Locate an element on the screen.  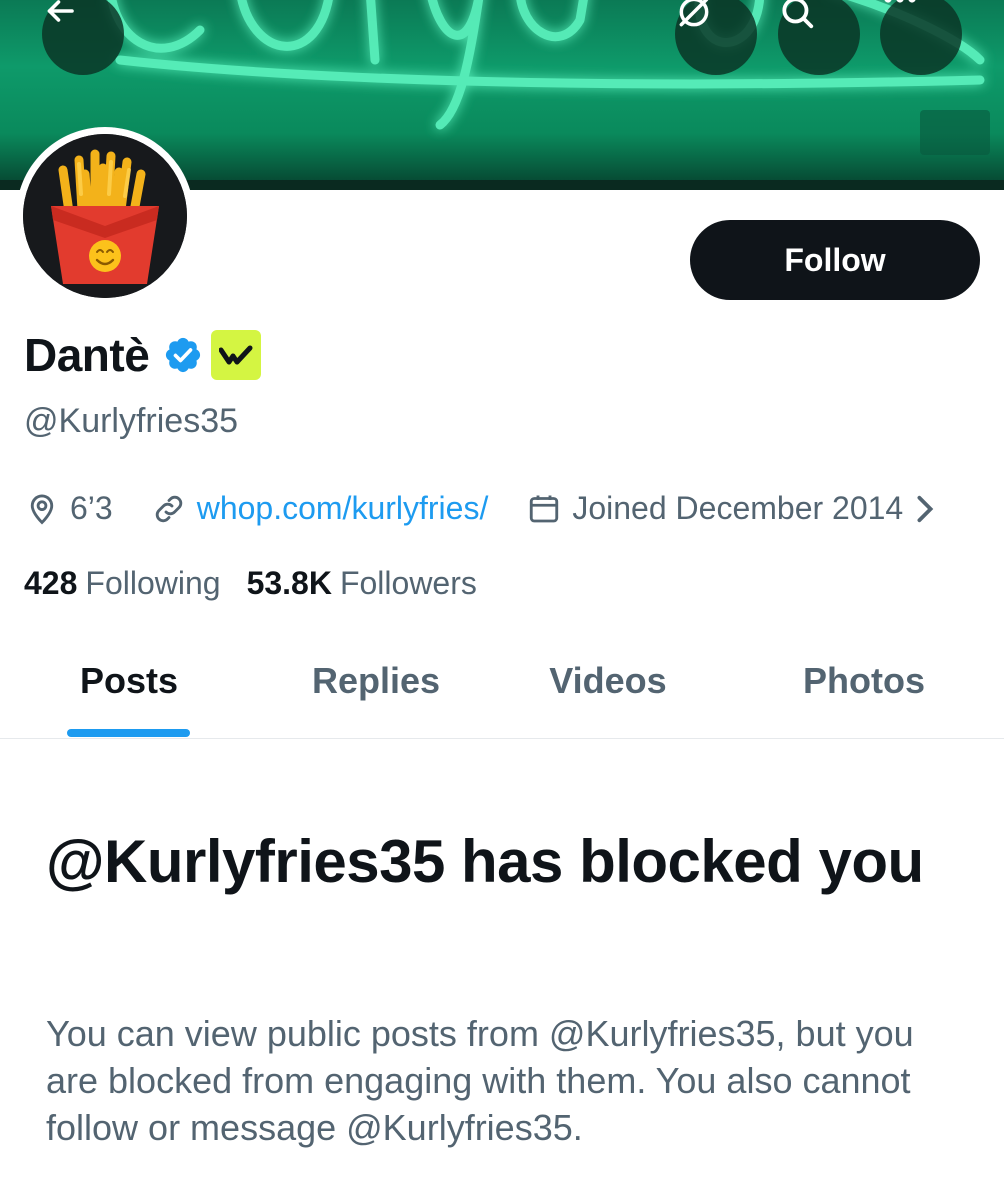
location-item: 6’3 is located at coordinates (68, 508).